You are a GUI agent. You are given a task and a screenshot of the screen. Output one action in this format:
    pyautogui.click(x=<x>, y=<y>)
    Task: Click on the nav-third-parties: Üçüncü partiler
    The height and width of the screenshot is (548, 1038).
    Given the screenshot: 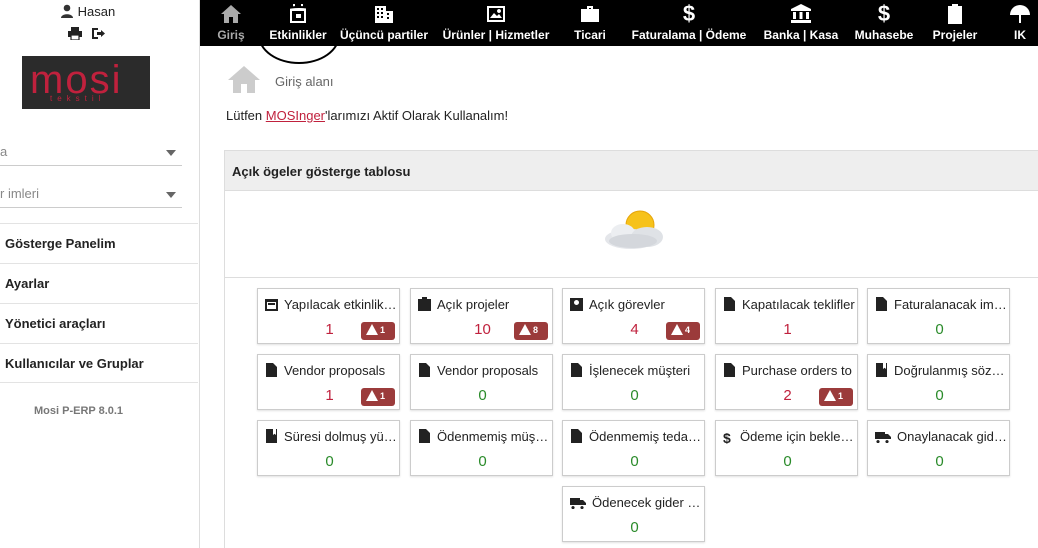 What is the action you would take?
    pyautogui.click(x=384, y=23)
    